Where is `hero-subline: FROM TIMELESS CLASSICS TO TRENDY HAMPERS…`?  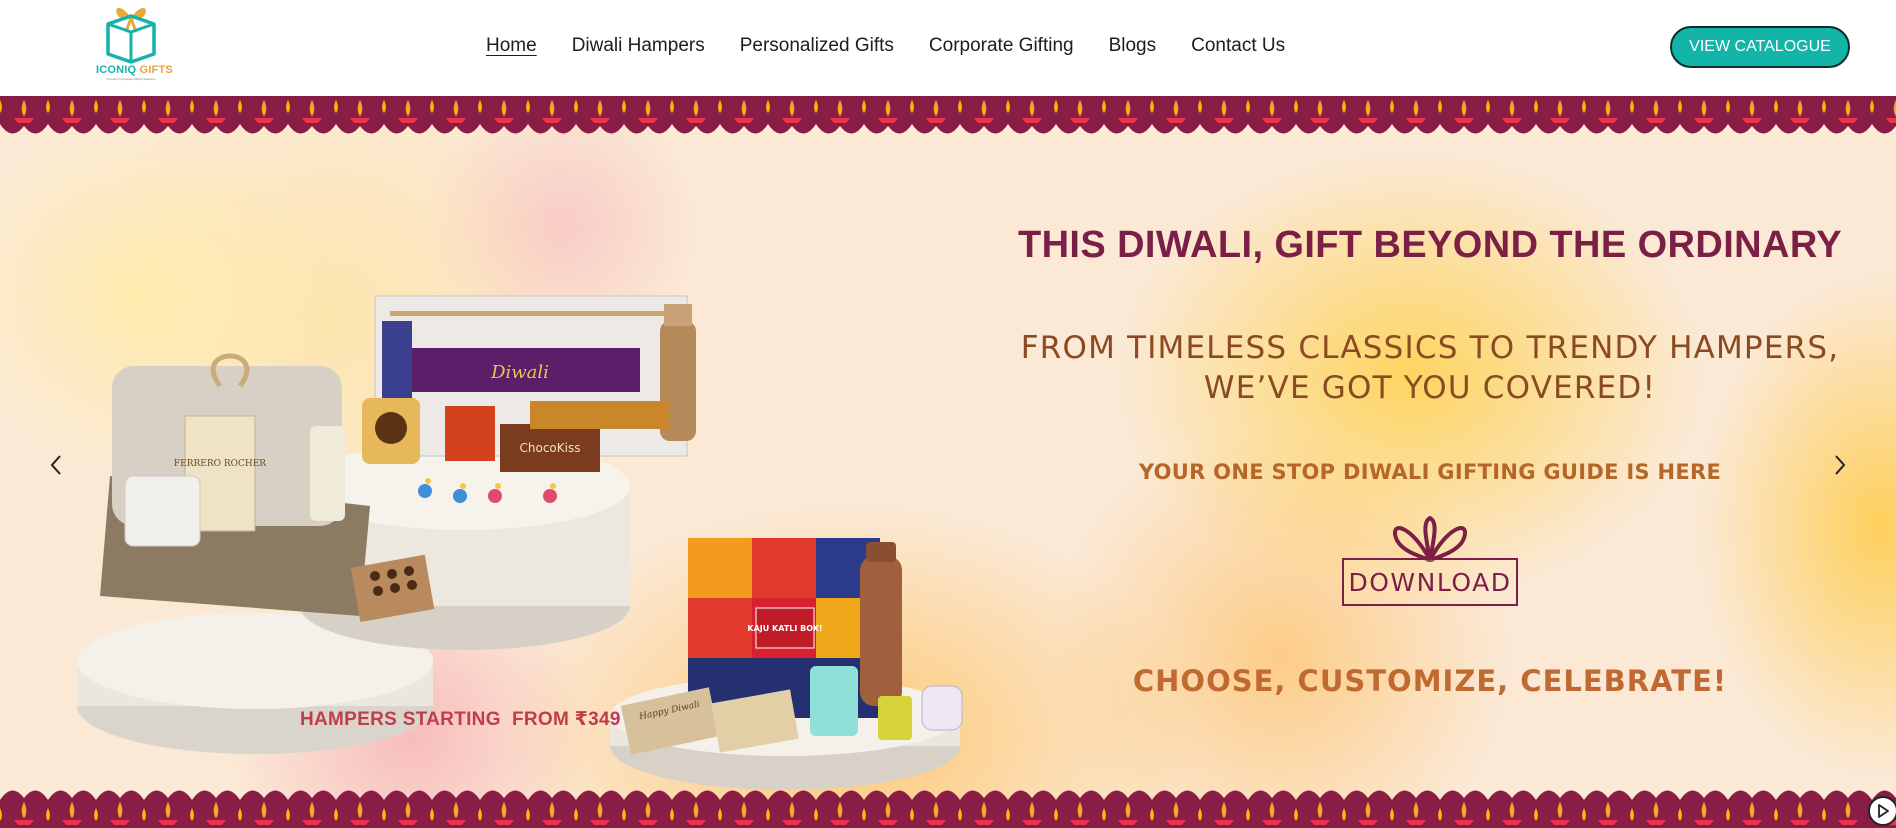 hero-subline: FROM TIMELESS CLASSICS TO TRENDY HAMPERS… is located at coordinates (1430, 368).